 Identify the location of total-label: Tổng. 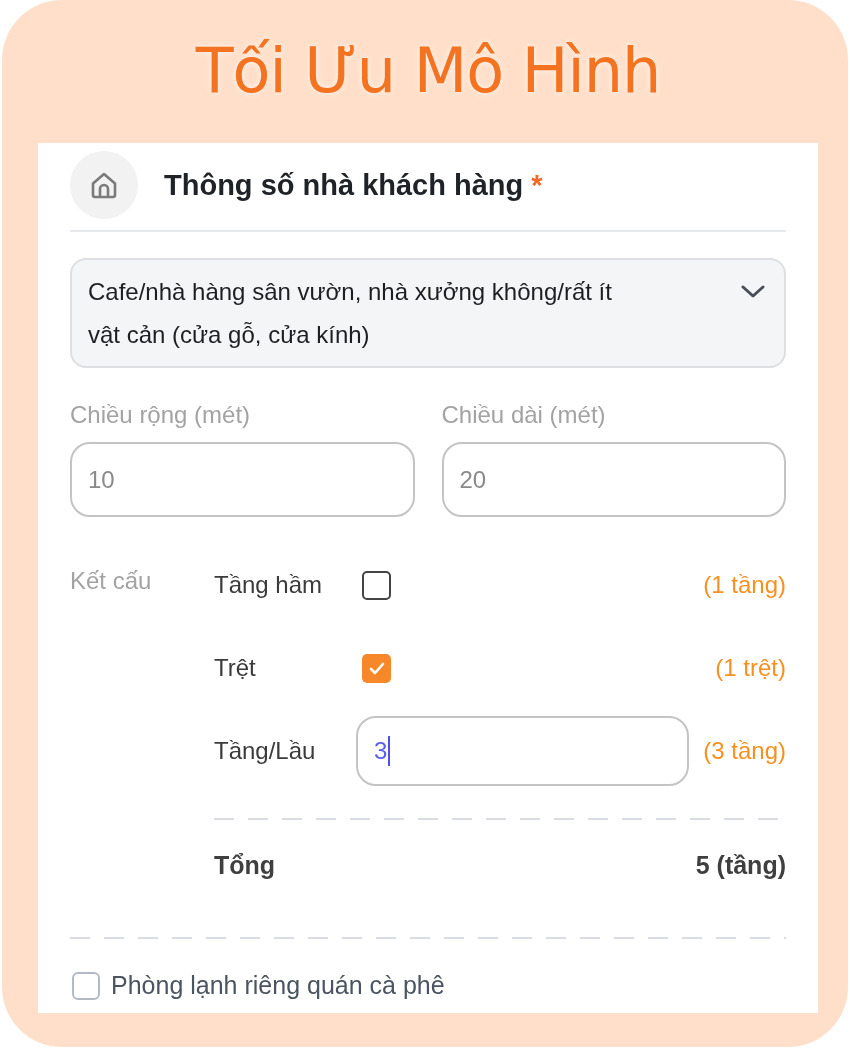
(245, 865).